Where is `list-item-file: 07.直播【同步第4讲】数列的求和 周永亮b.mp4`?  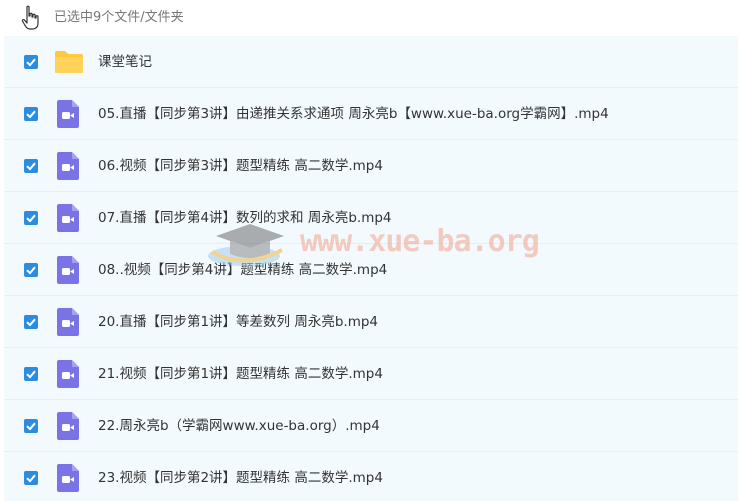 list-item-file: 07.直播【同步第4讲】数列的求和 周永亮b.mp4 is located at coordinates (371, 218).